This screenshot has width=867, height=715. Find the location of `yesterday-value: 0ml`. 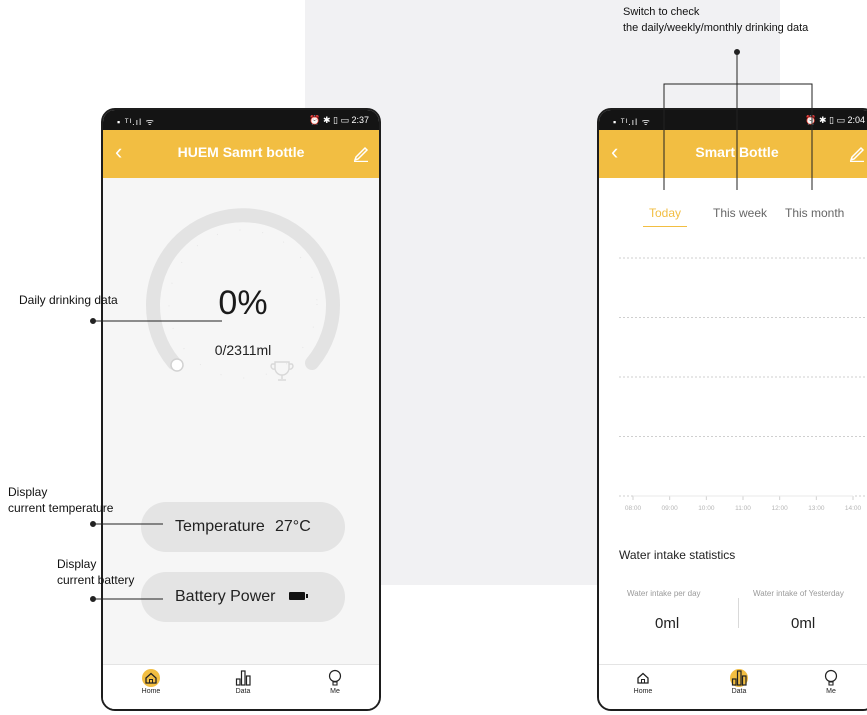

yesterday-value: 0ml is located at coordinates (803, 623).